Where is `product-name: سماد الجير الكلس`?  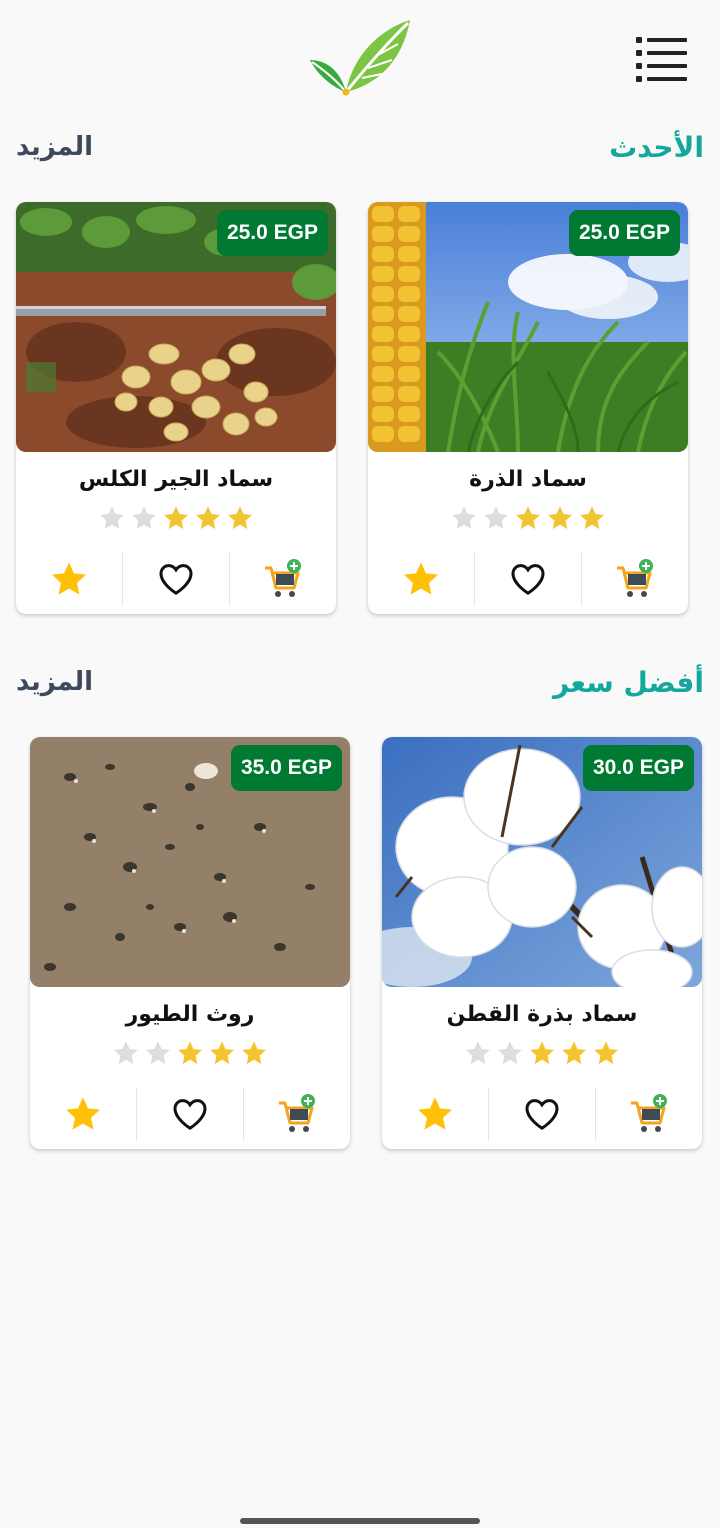 product-name: سماد الجير الكلس is located at coordinates (176, 479).